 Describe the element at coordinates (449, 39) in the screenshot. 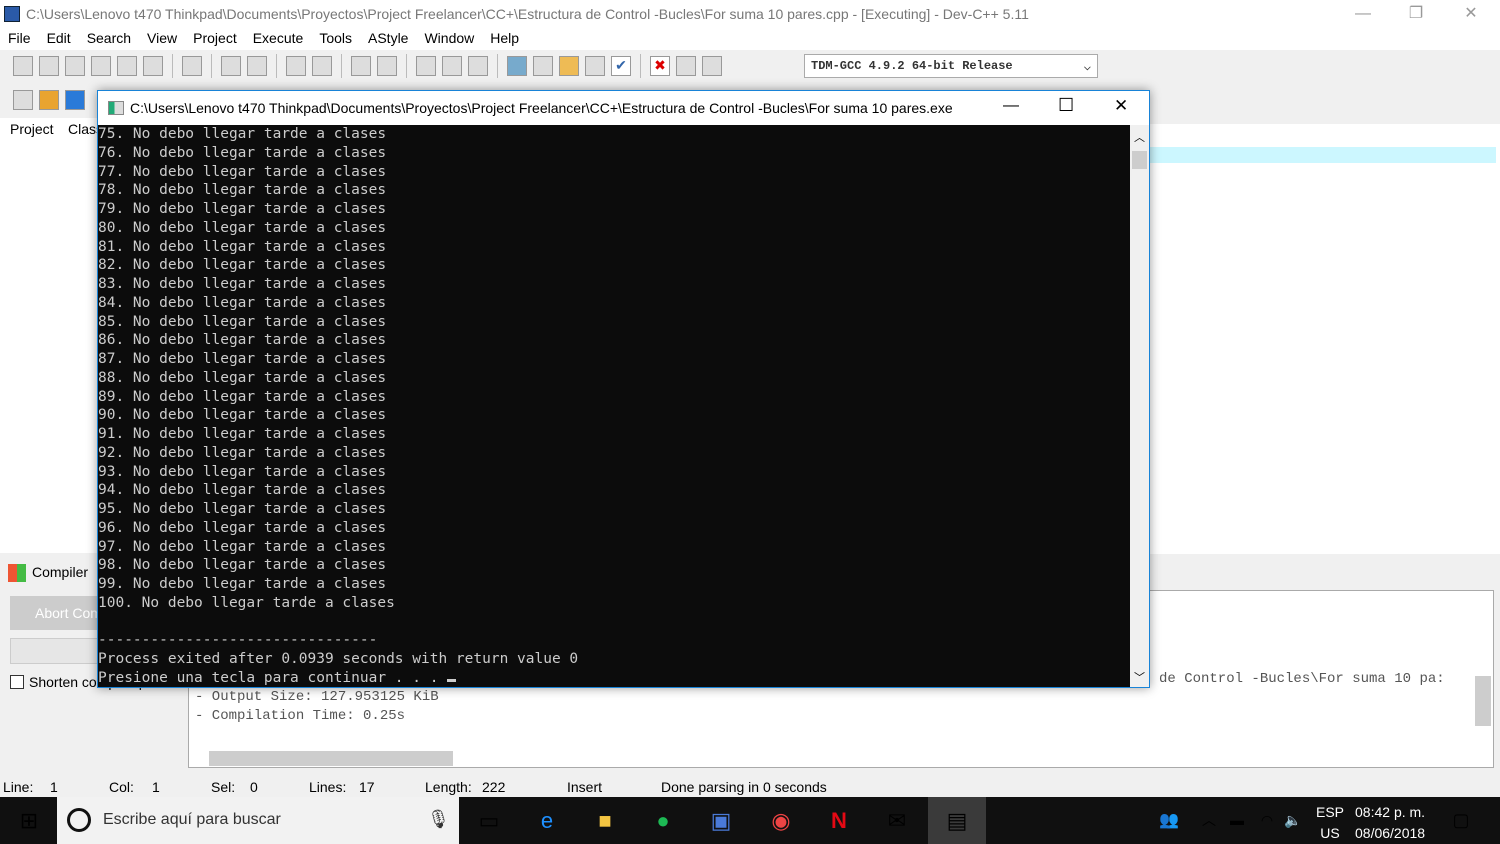

I see `menu-window: Window` at that location.